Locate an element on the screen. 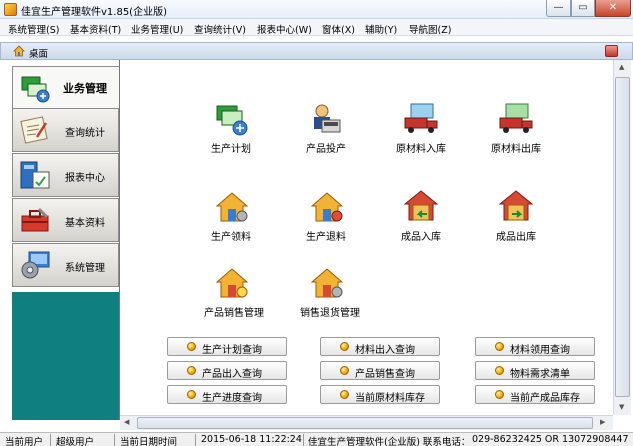 This screenshot has height=446, width=633. warehouse-in-icon is located at coordinates (421, 206).